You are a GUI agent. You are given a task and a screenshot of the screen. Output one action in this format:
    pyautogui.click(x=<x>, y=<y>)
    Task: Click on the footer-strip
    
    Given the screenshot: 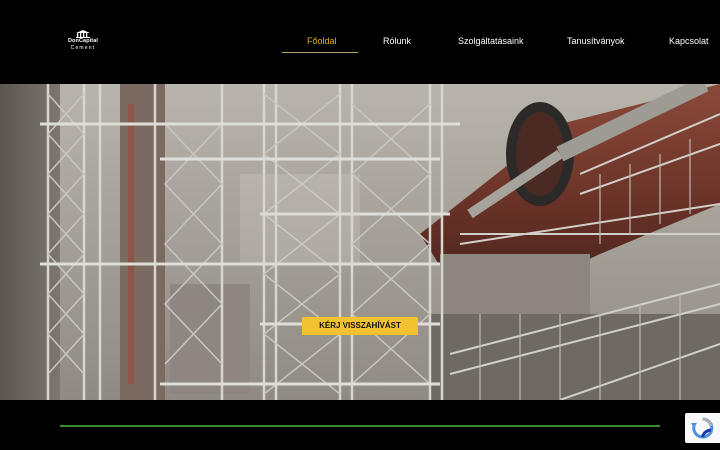 What is the action you would take?
    pyautogui.click(x=360, y=425)
    